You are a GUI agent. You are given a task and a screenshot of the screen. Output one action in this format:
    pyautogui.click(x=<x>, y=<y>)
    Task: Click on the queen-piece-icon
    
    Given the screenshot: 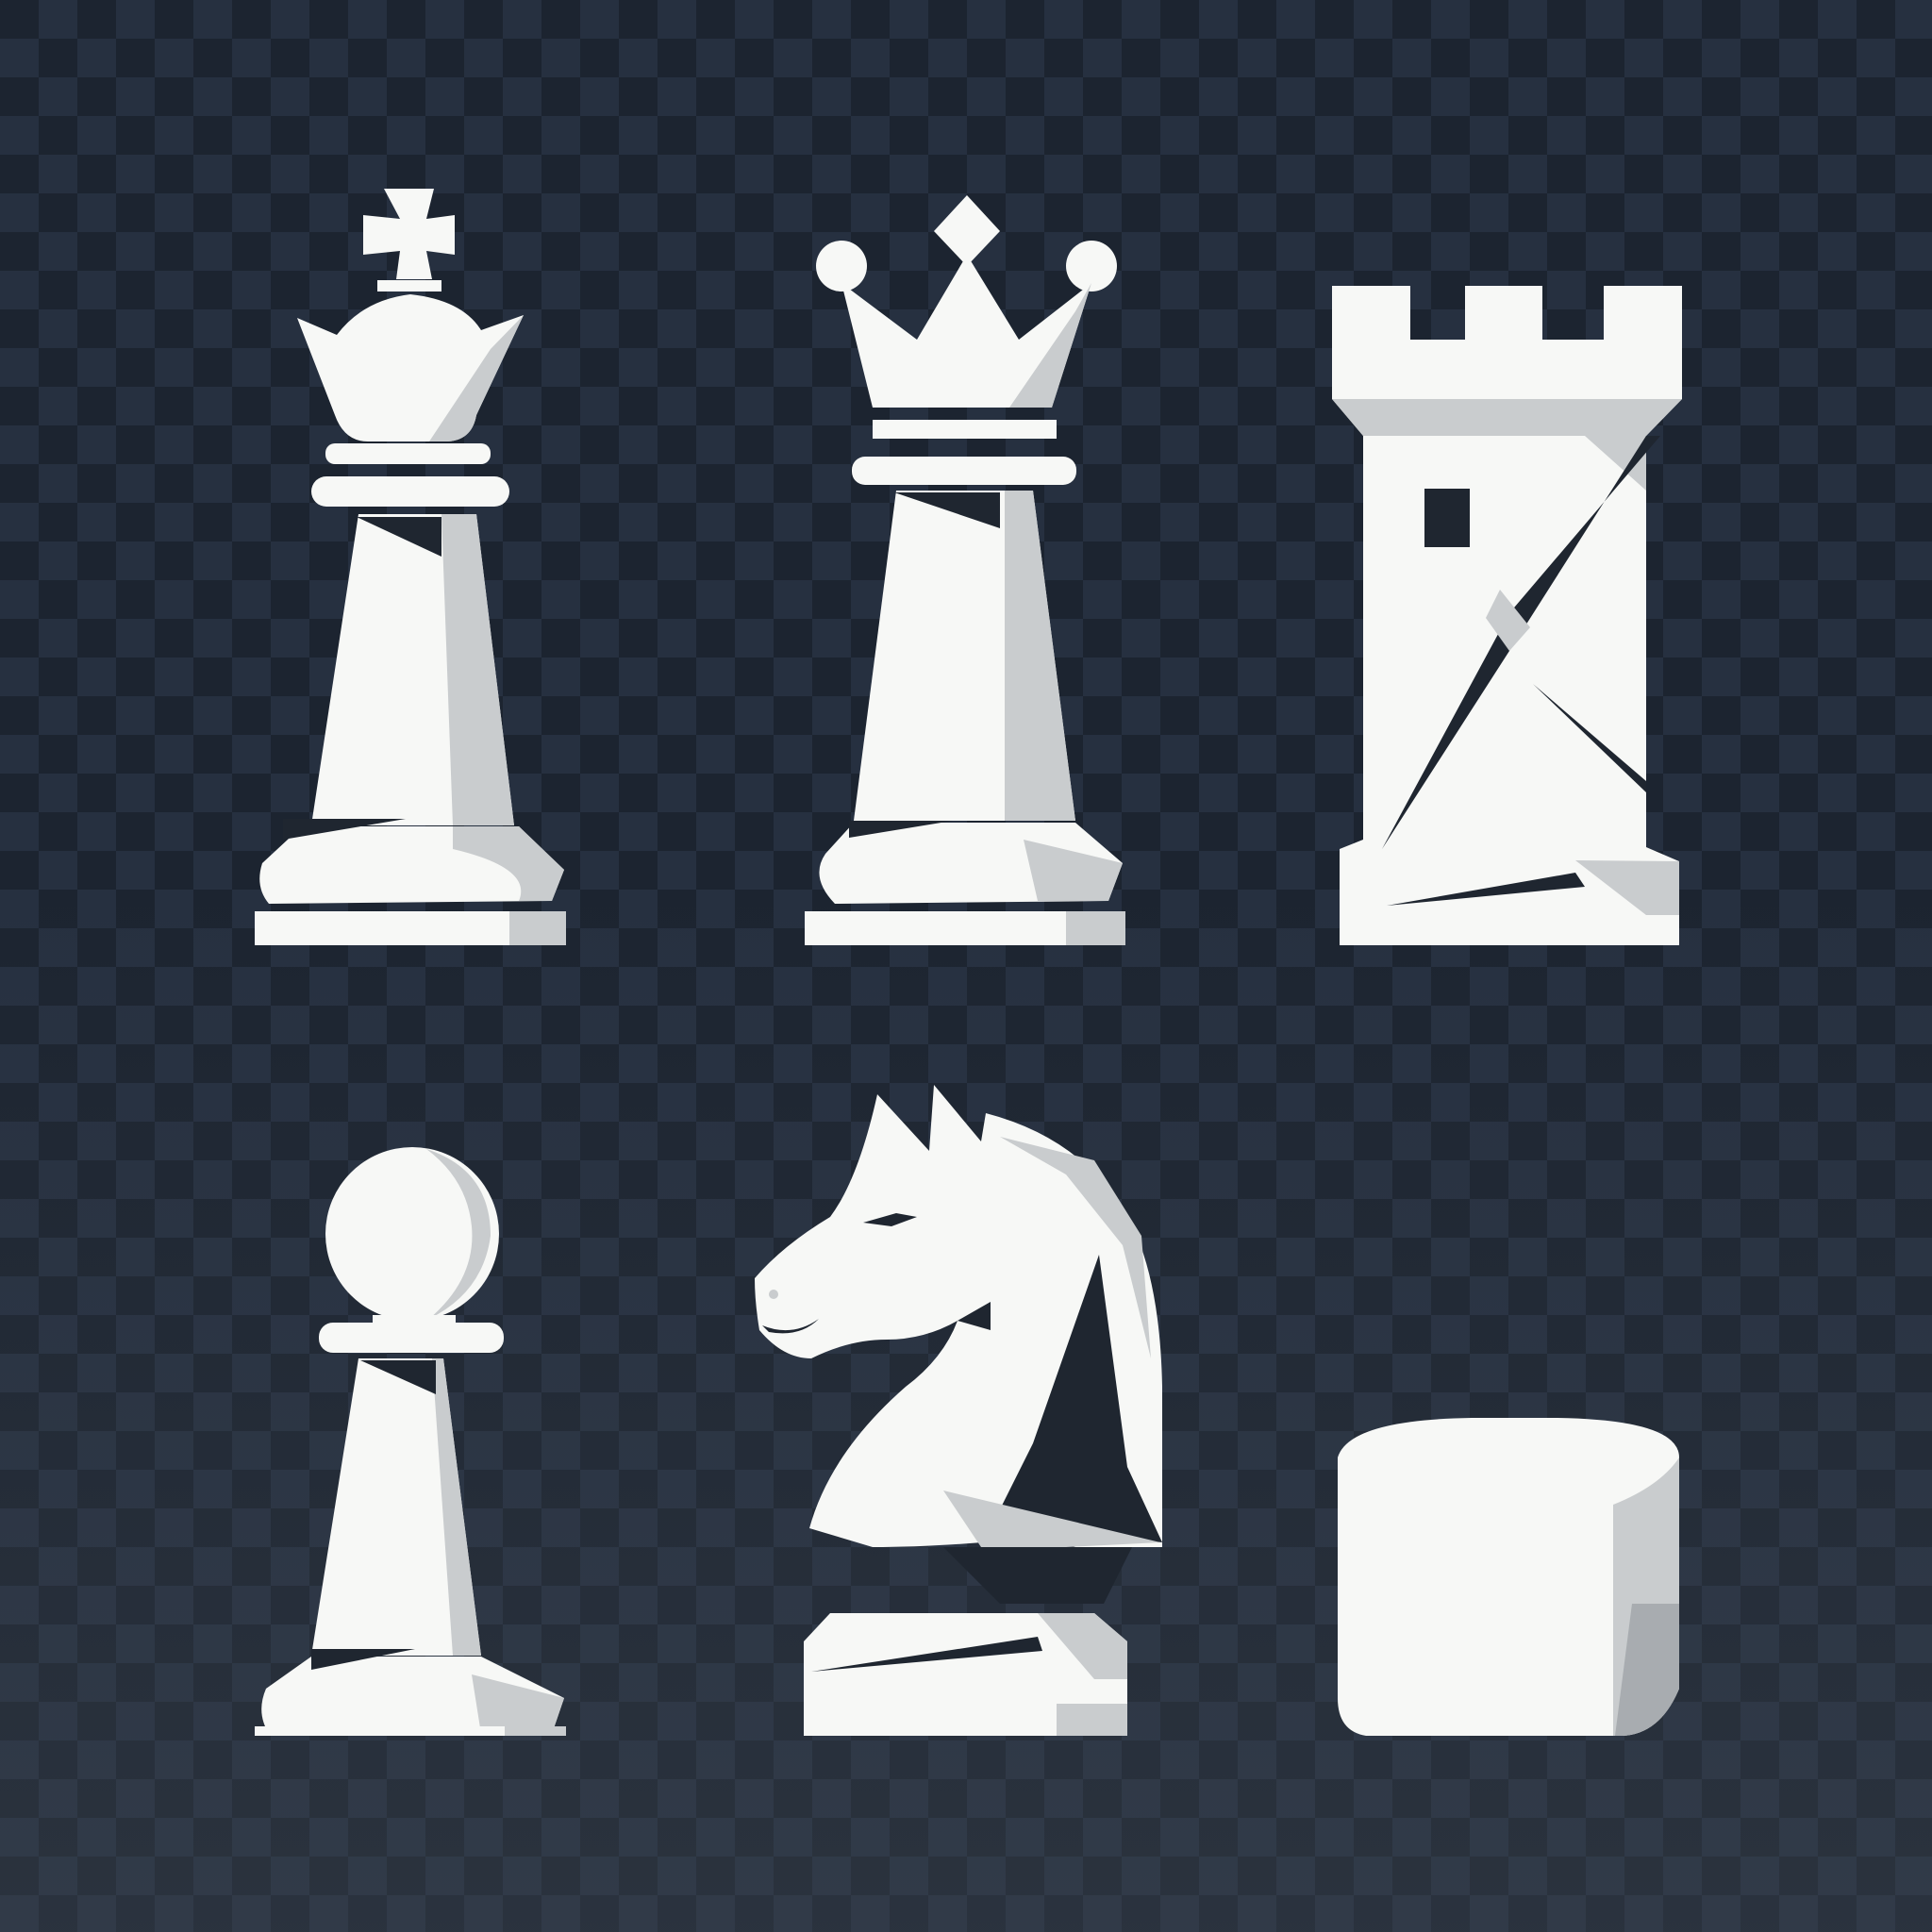 What is the action you would take?
    pyautogui.click(x=965, y=570)
    